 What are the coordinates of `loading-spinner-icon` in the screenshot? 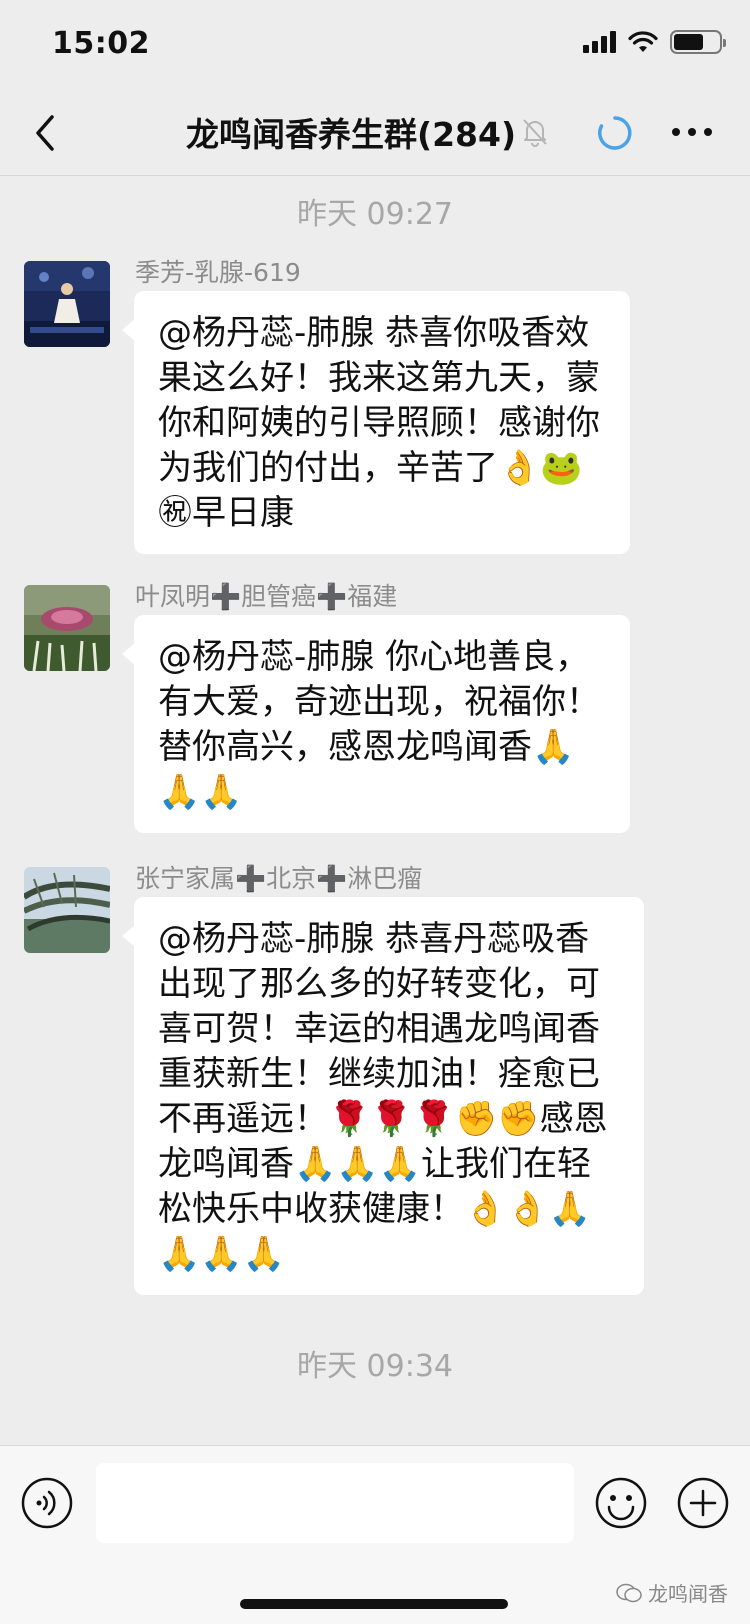 It's located at (615, 133).